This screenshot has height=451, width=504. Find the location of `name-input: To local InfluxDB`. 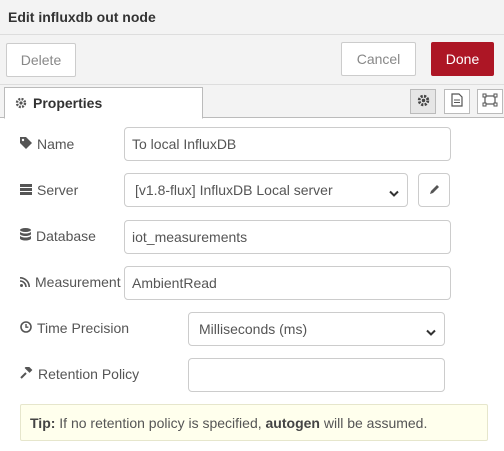

name-input: To local InfluxDB is located at coordinates (287, 144).